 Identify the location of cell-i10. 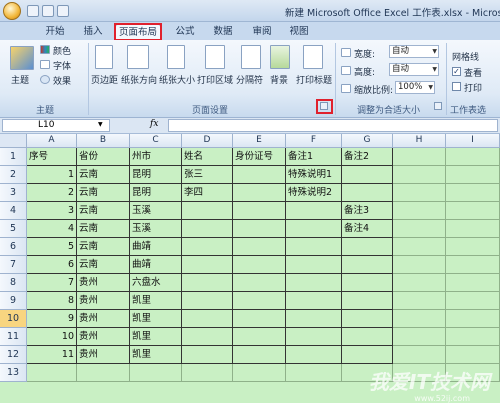
(473, 319).